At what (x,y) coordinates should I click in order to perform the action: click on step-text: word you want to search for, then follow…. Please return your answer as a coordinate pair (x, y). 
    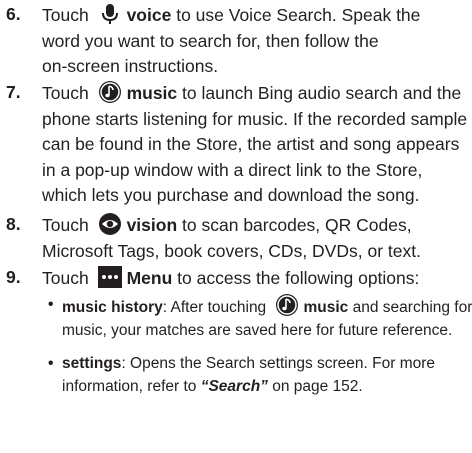
    Looking at the image, I should click on (210, 40).